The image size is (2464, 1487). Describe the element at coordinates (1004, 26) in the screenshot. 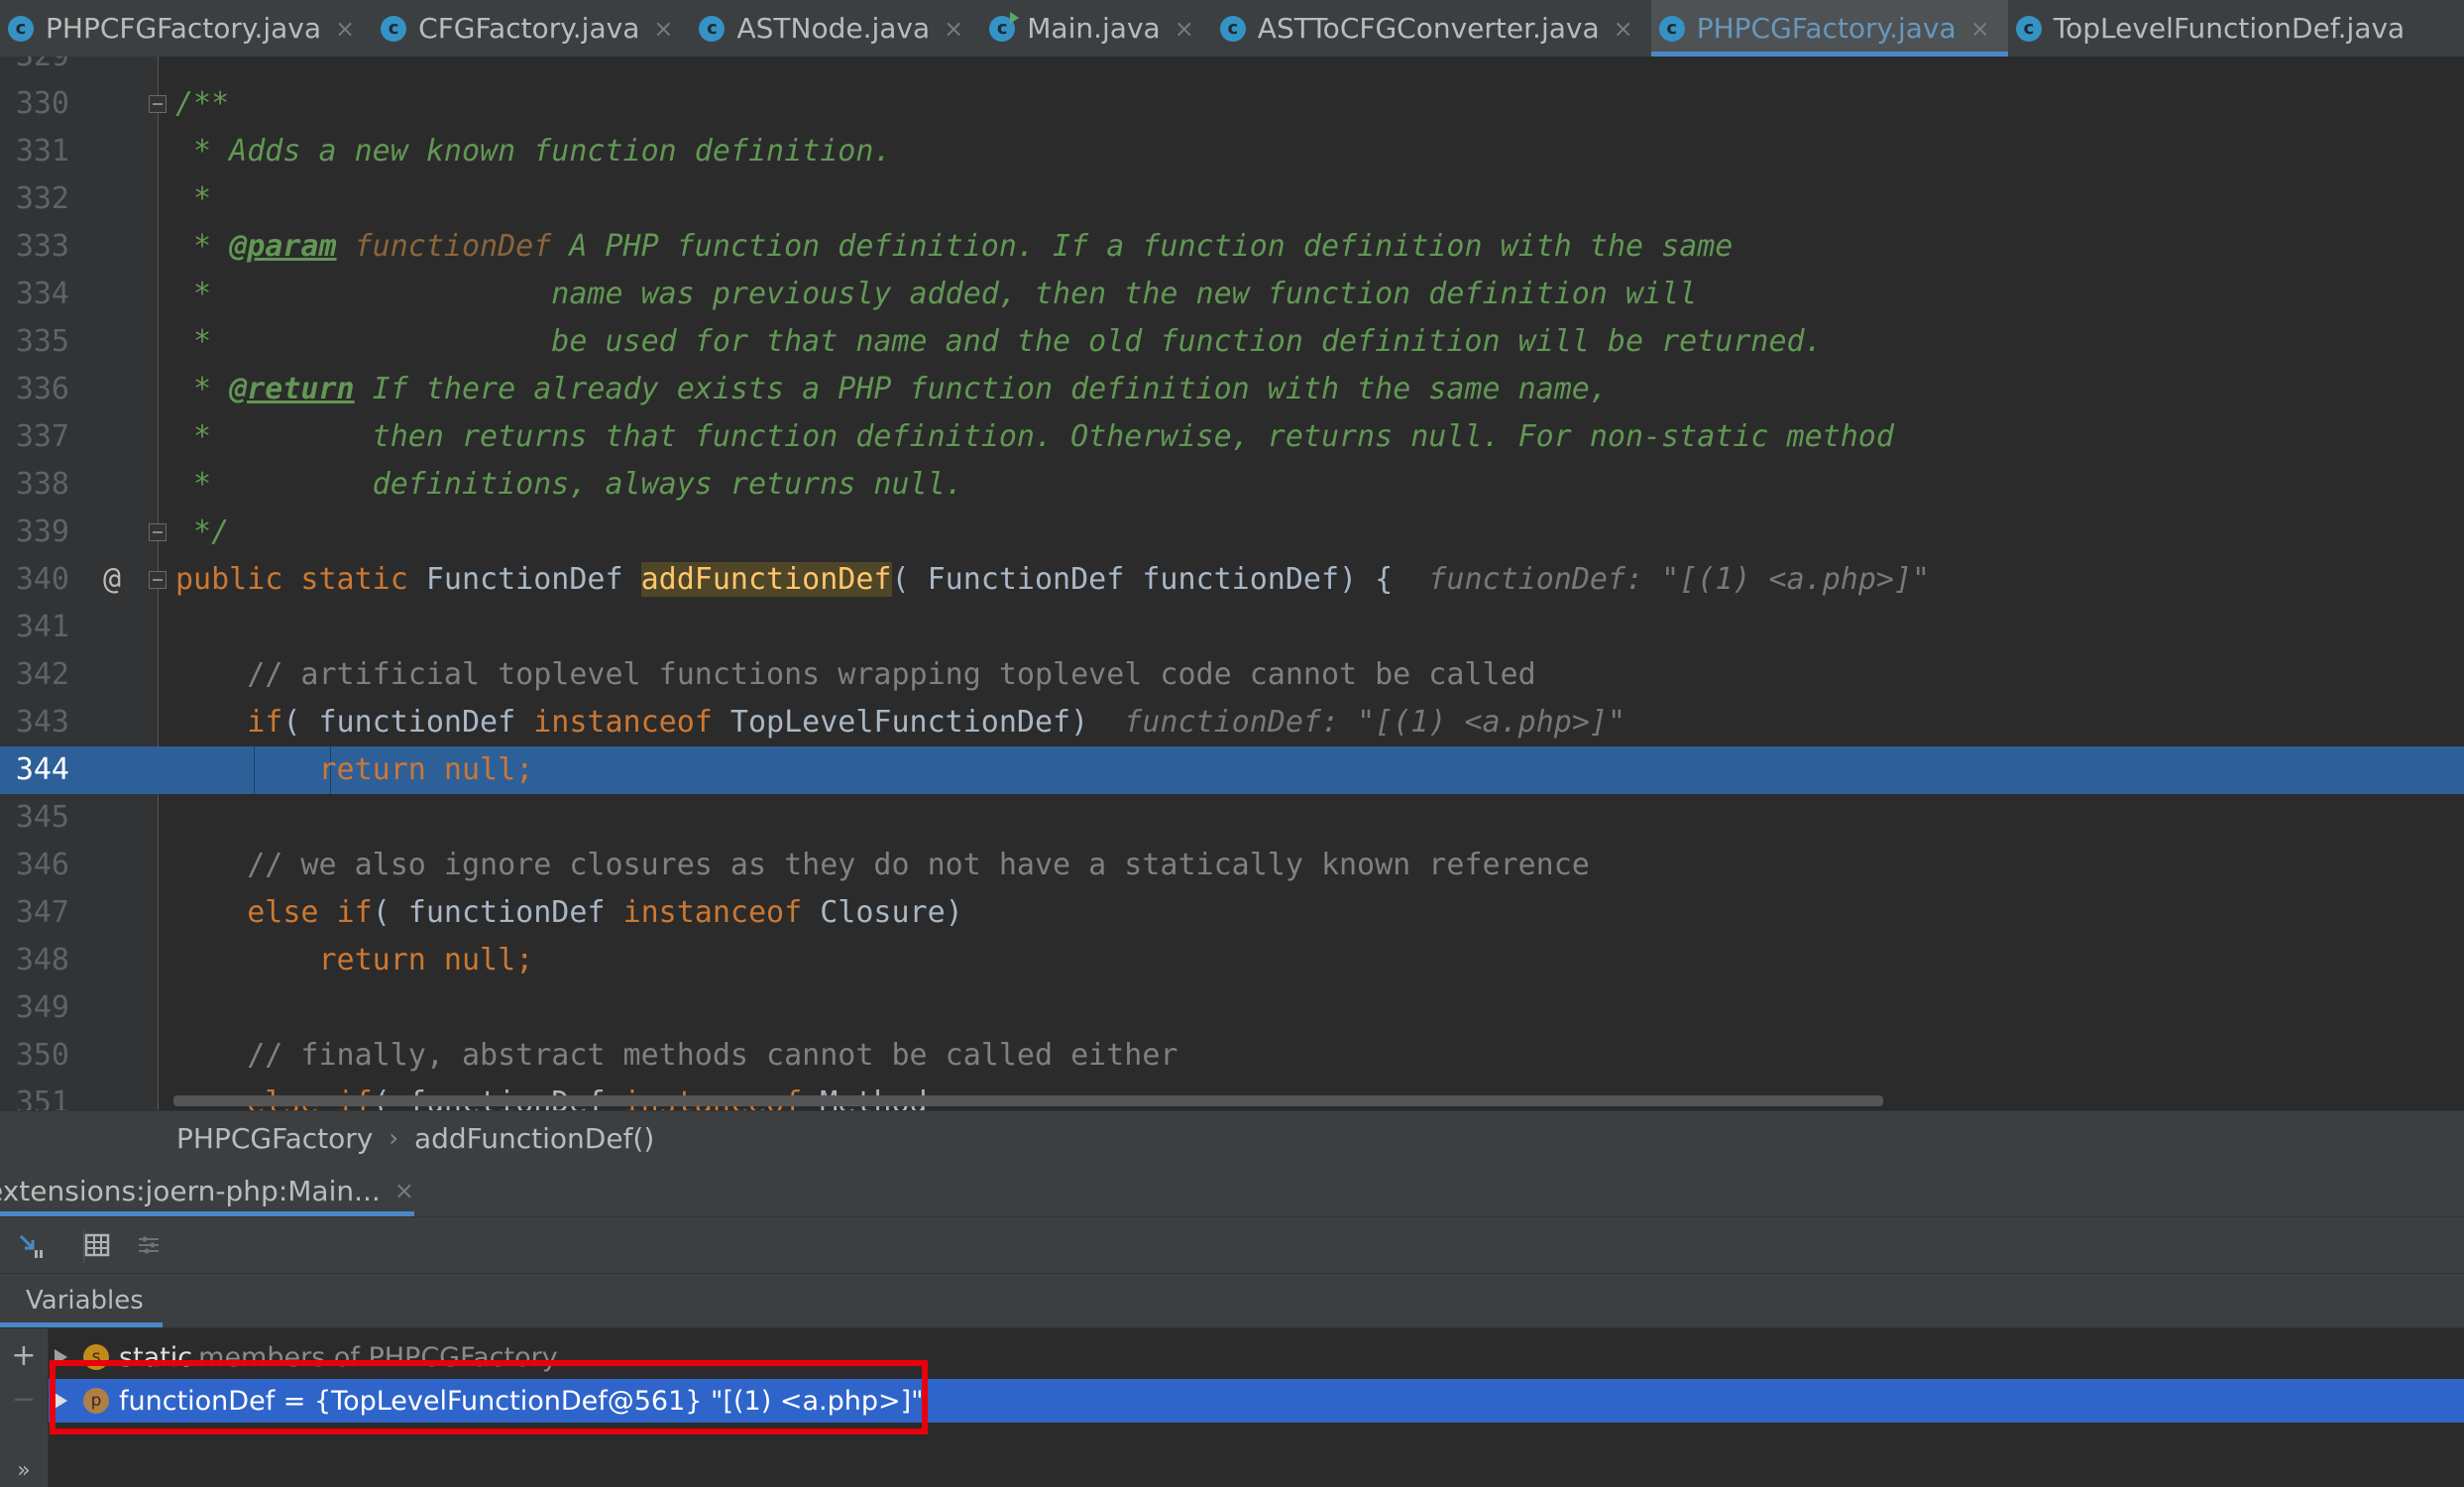

I see `runnable-class-icon: c` at that location.